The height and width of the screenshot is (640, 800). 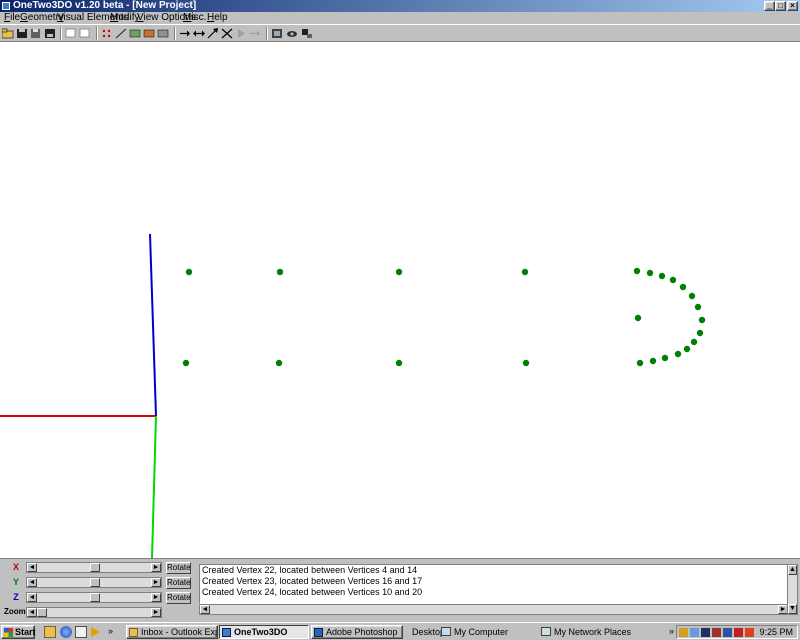 I want to click on task-outlook-express: Inbox - Outlook Express, so click(x=172, y=632).